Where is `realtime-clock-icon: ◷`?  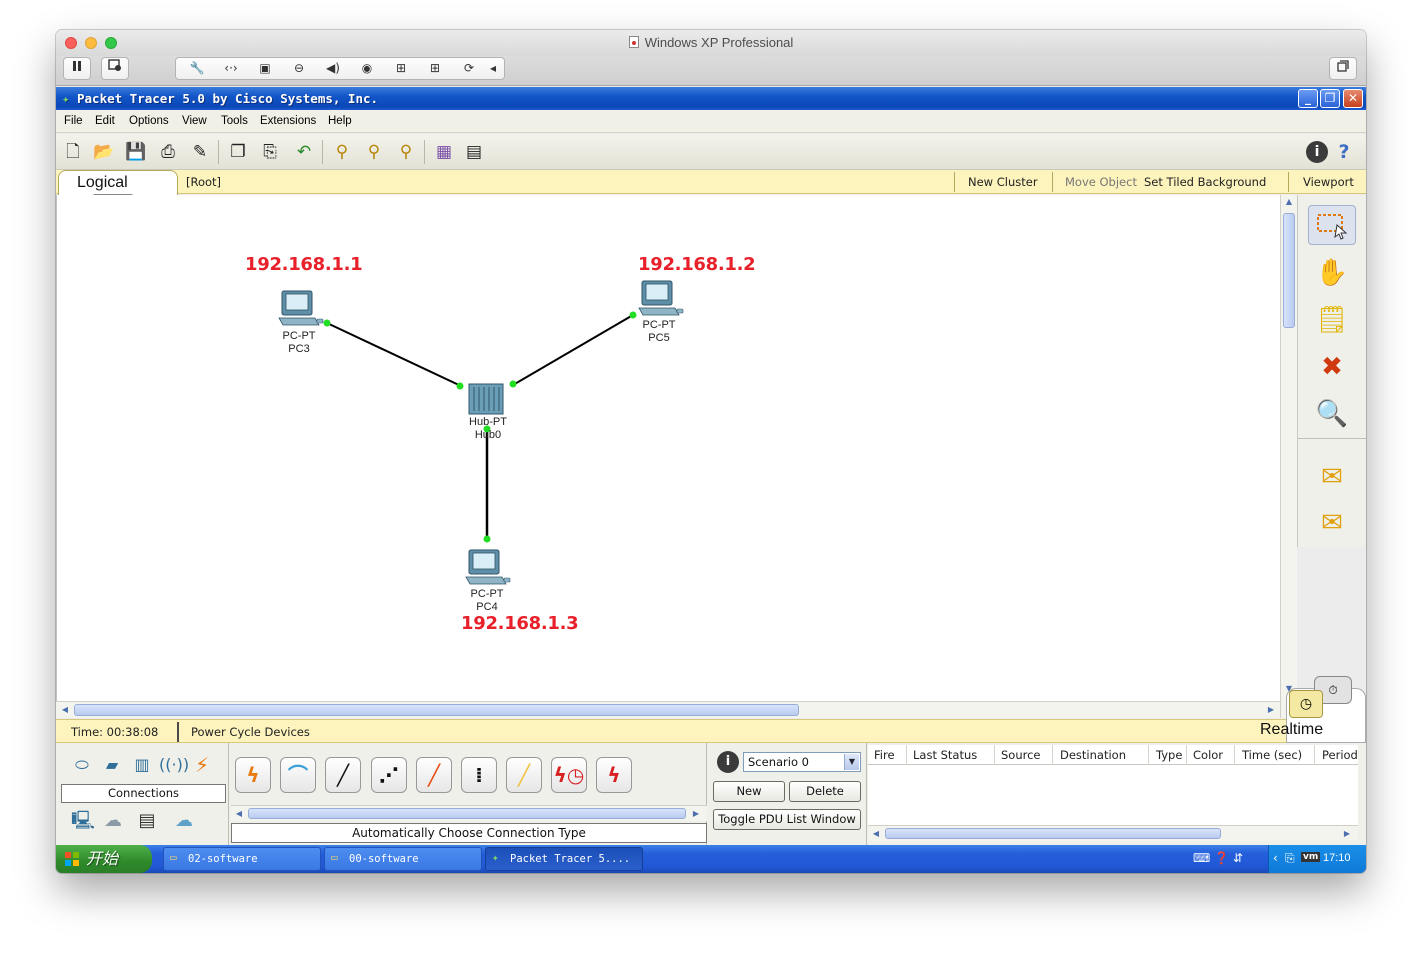
realtime-clock-icon: ◷ is located at coordinates (1306, 704).